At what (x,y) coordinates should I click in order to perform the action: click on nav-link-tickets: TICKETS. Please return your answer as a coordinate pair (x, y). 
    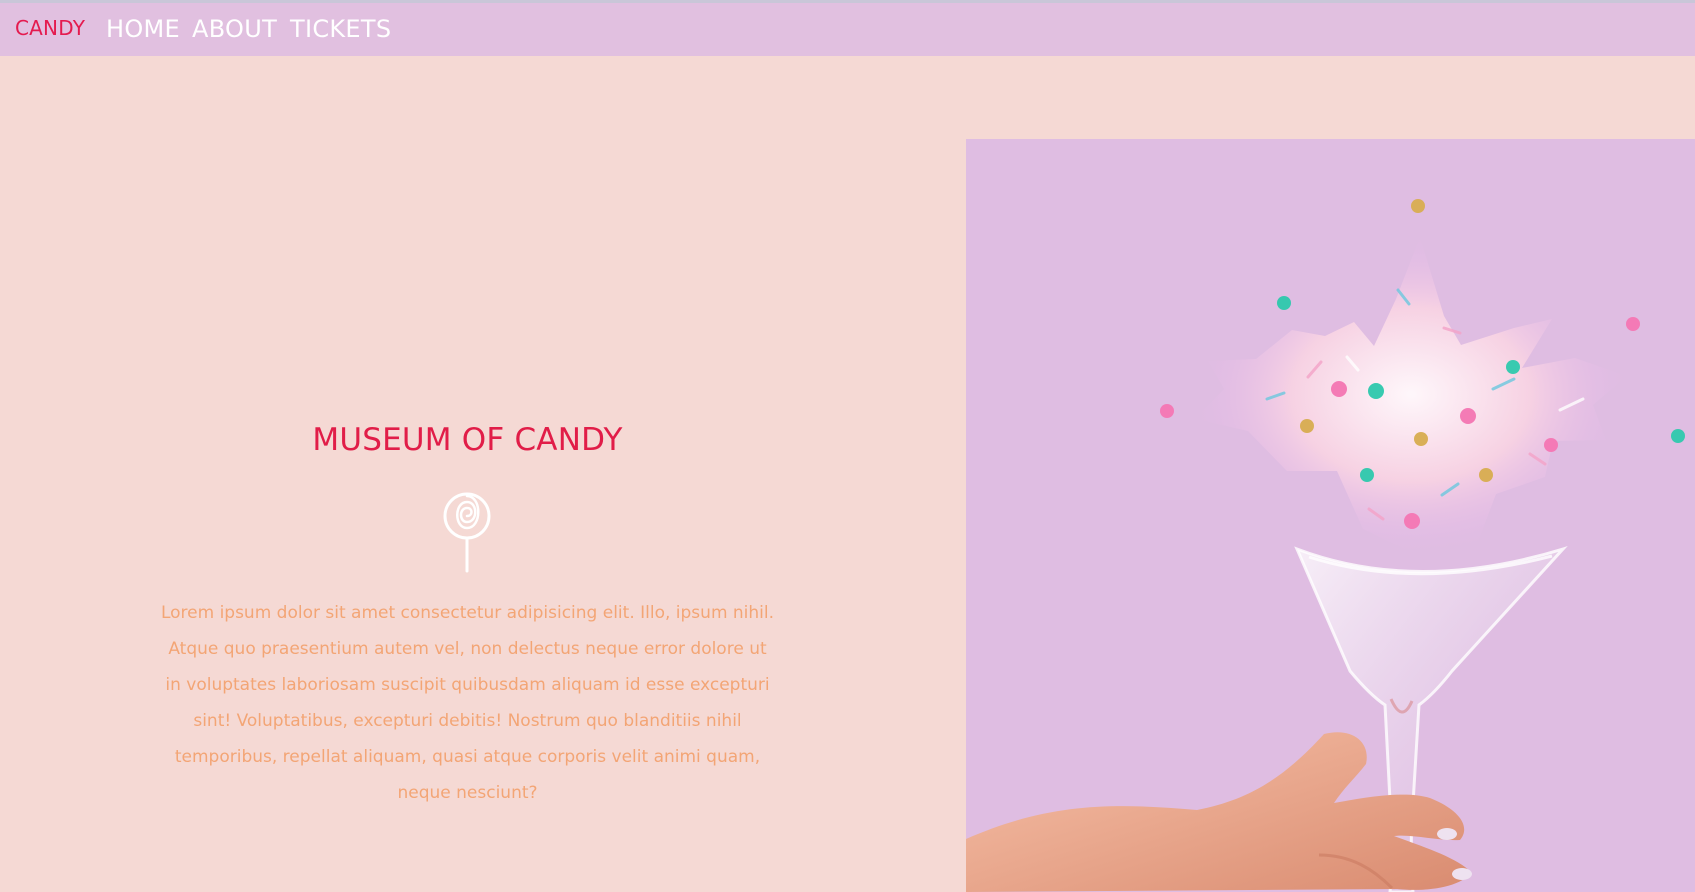
    Looking at the image, I should click on (340, 29).